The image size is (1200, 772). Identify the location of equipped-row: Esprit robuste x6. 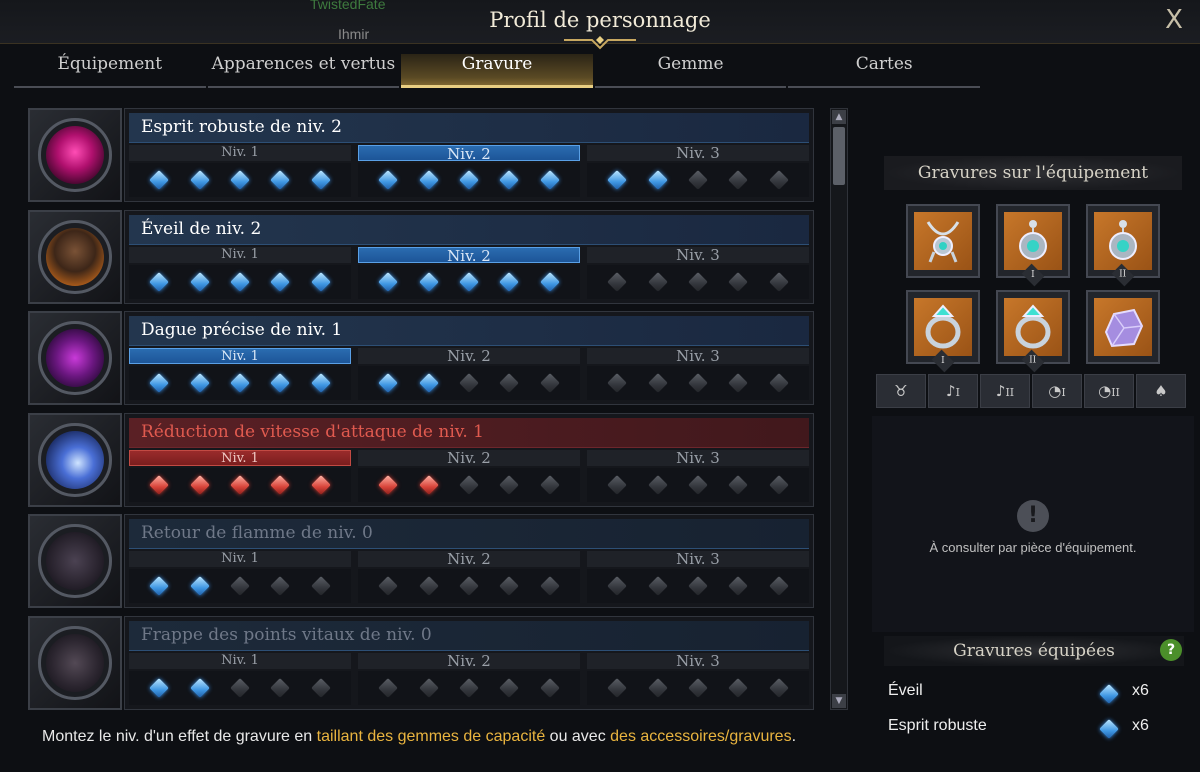
(1023, 729).